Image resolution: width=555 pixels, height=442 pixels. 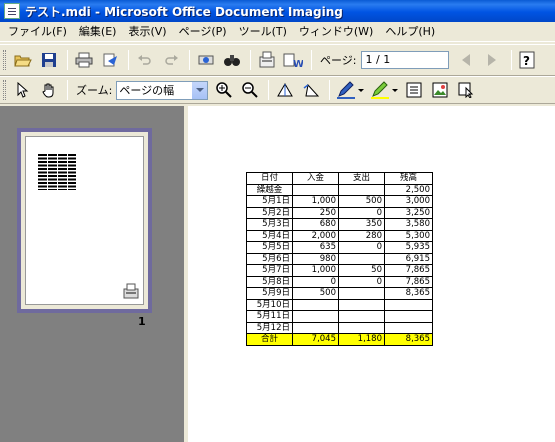 I want to click on zoom-dropdown-button, so click(x=199, y=90).